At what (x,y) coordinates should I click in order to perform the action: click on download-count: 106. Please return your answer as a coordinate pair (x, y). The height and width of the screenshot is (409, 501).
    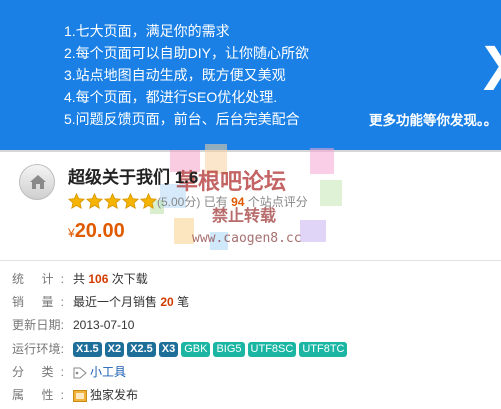
    Looking at the image, I should click on (98, 279).